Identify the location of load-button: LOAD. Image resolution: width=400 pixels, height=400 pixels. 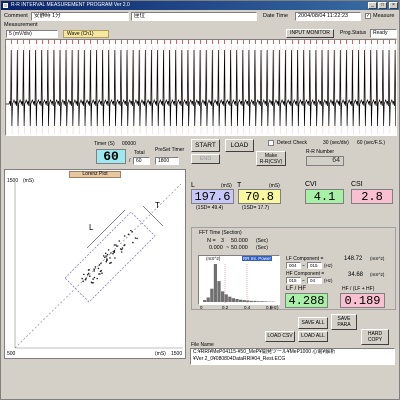
(239, 145).